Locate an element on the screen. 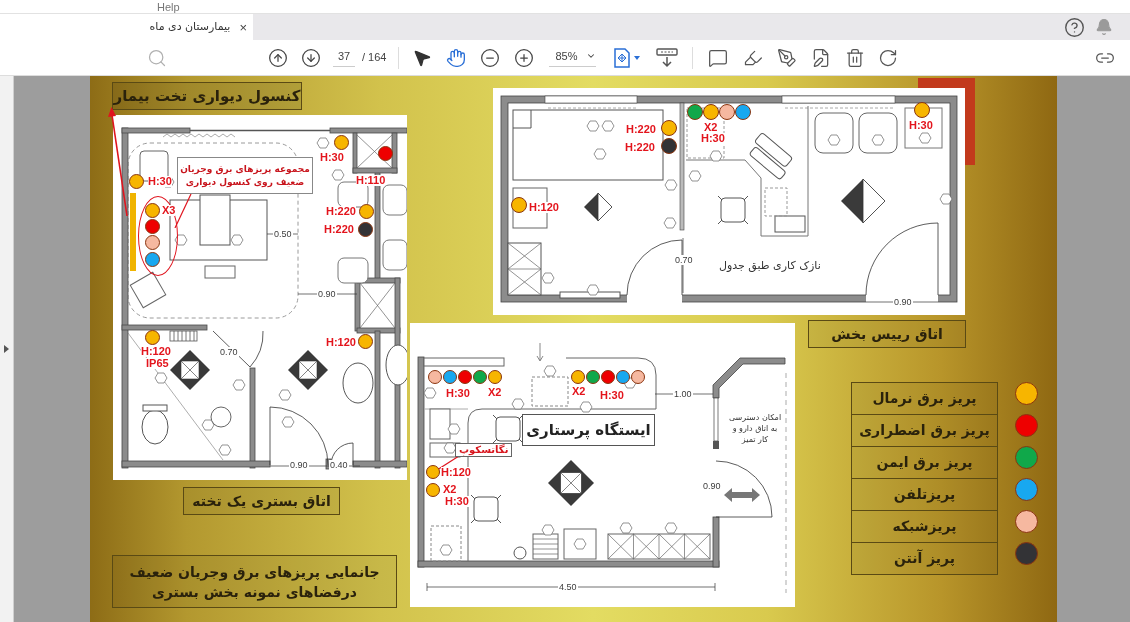  zoom-in-icon is located at coordinates (524, 57).